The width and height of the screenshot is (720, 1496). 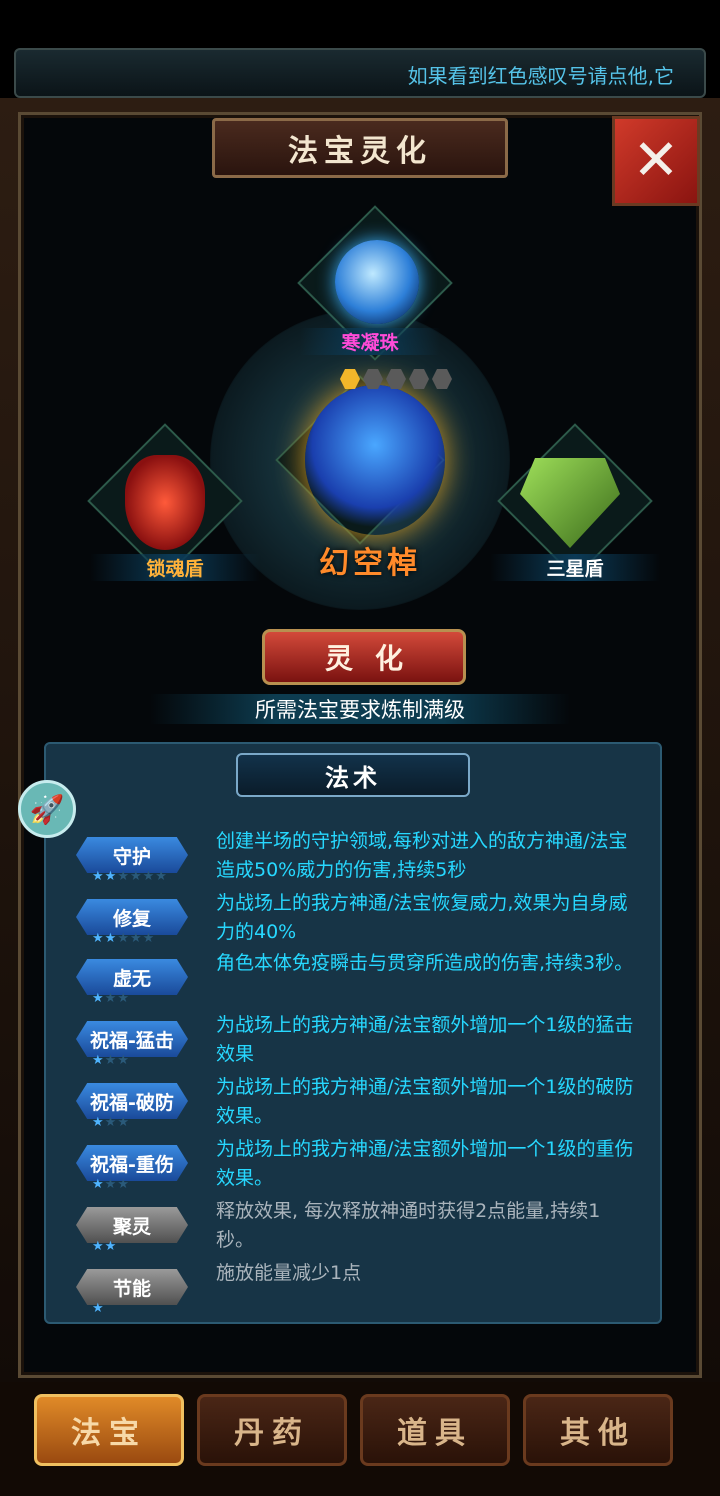 What do you see at coordinates (425, 1101) in the screenshot?
I see `skill-description: 为战场上的我方神通/法宝额外增加一个1级的破防效果。` at bounding box center [425, 1101].